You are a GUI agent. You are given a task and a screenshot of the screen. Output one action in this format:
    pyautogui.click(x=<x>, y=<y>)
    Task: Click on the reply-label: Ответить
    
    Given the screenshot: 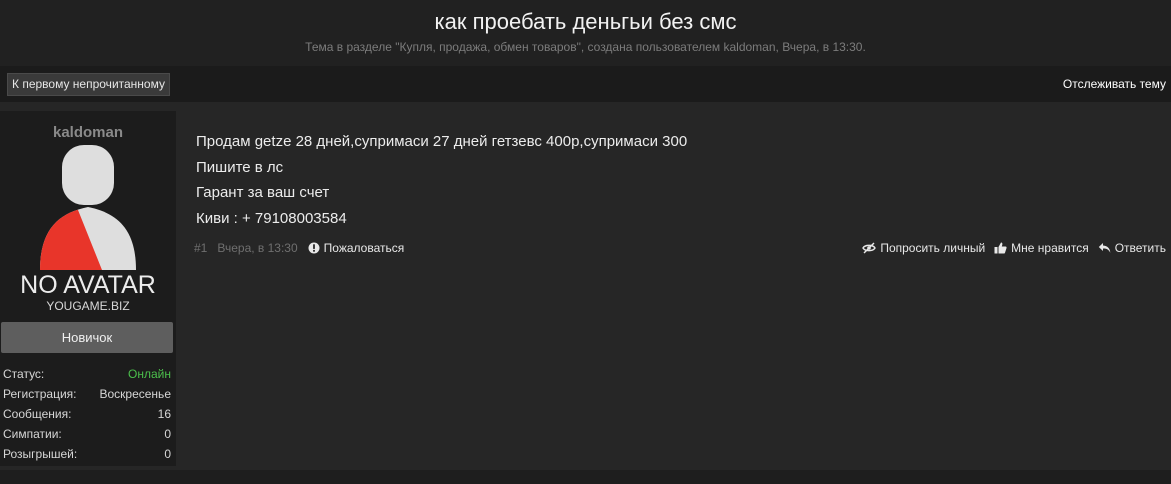 What is the action you would take?
    pyautogui.click(x=1140, y=248)
    